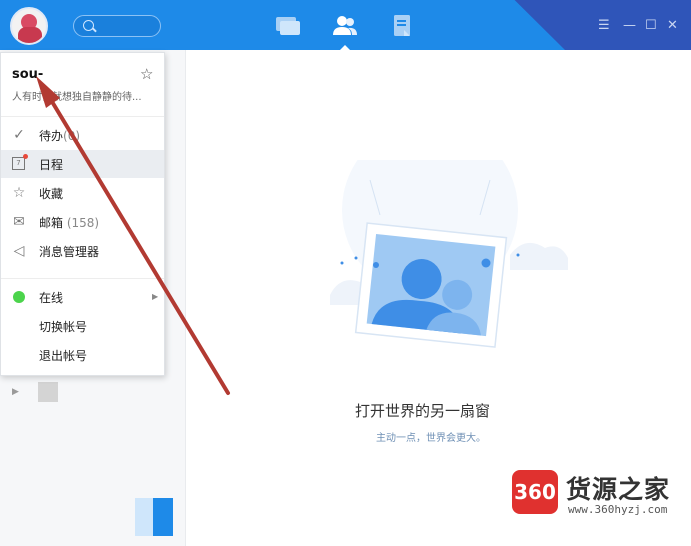  I want to click on search-input, so click(117, 26).